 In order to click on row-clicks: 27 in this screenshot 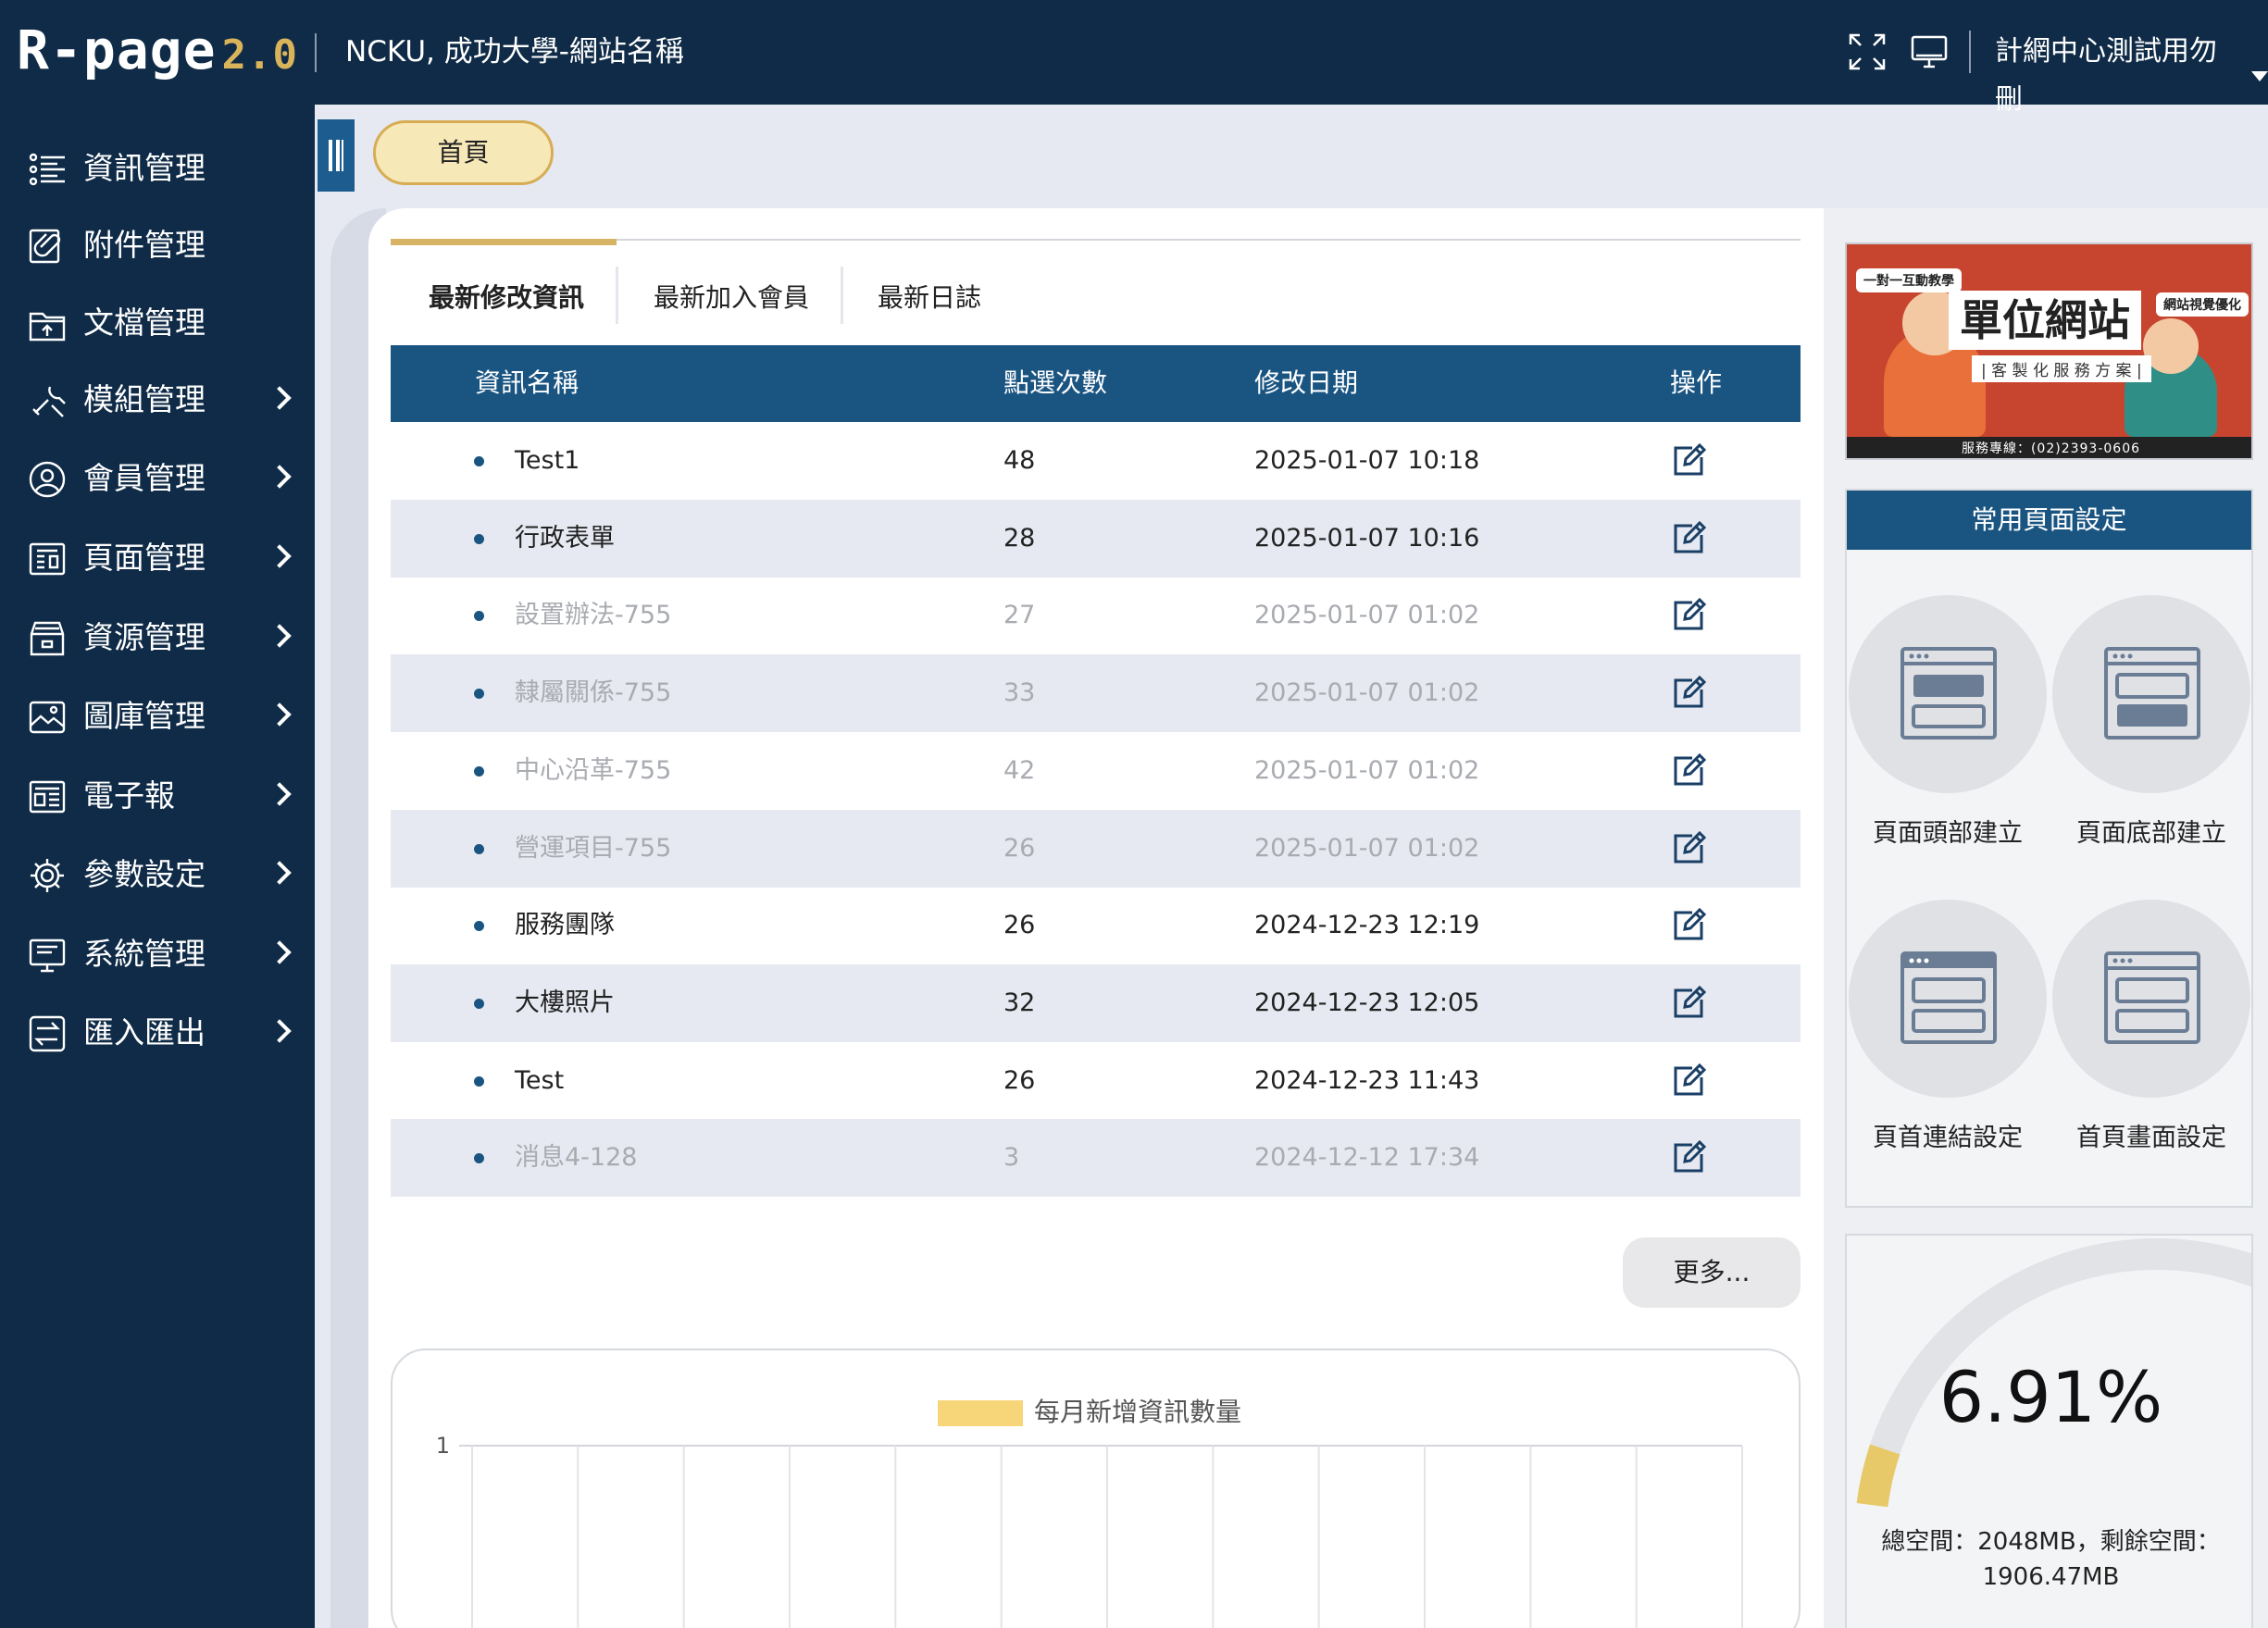, I will do `click(1019, 616)`.